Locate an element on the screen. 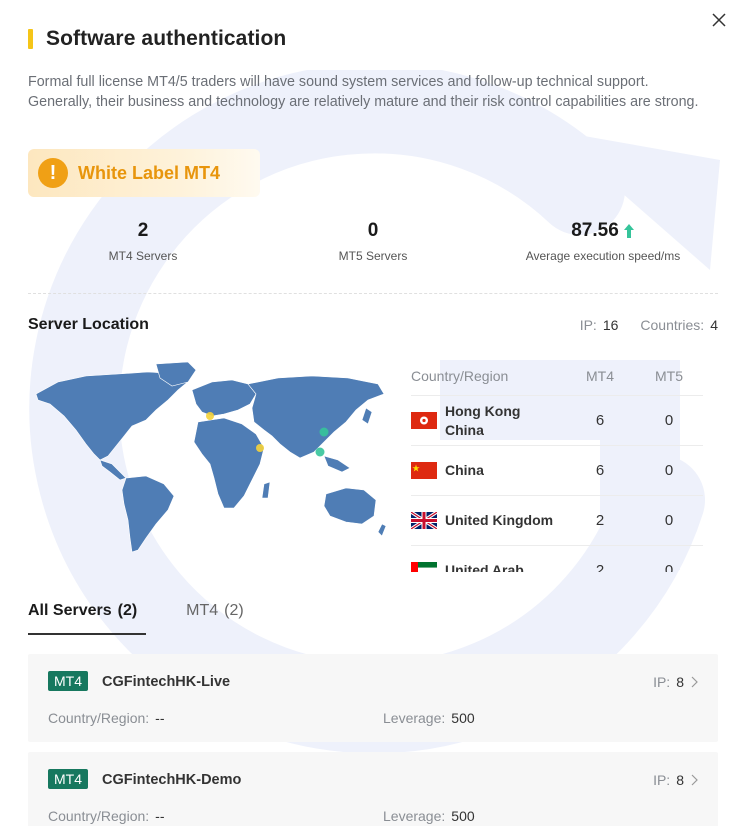 This screenshot has height=826, width=737. countries-count: Countries: 4 is located at coordinates (679, 325).